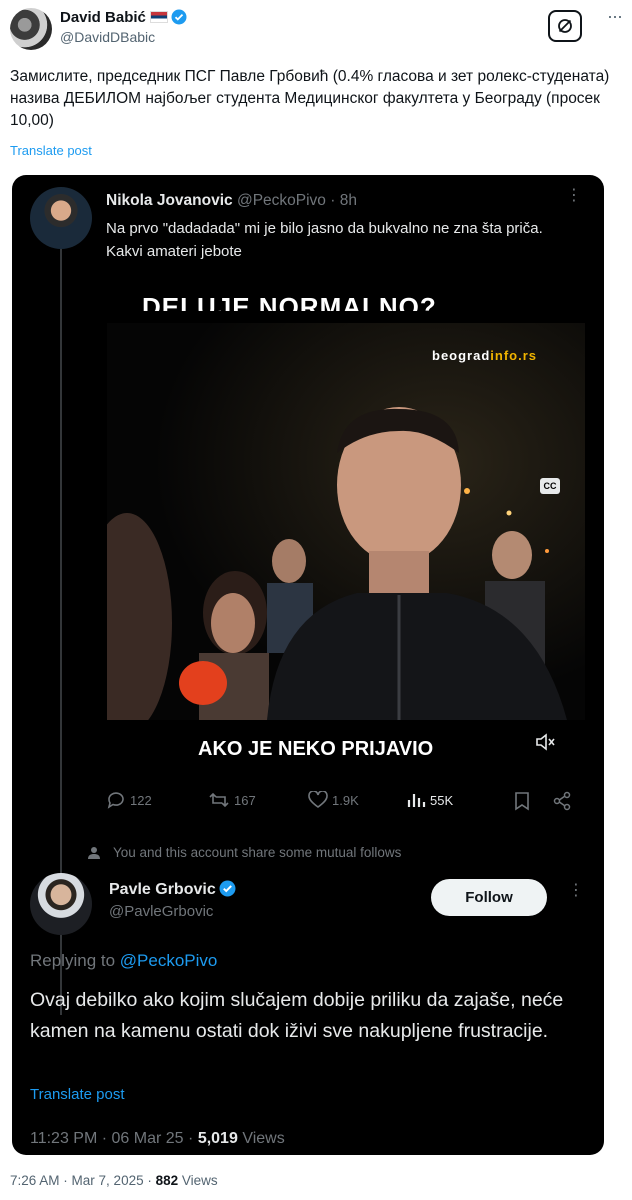 The width and height of the screenshot is (632, 1200). I want to click on reply-icon, so click(115, 800).